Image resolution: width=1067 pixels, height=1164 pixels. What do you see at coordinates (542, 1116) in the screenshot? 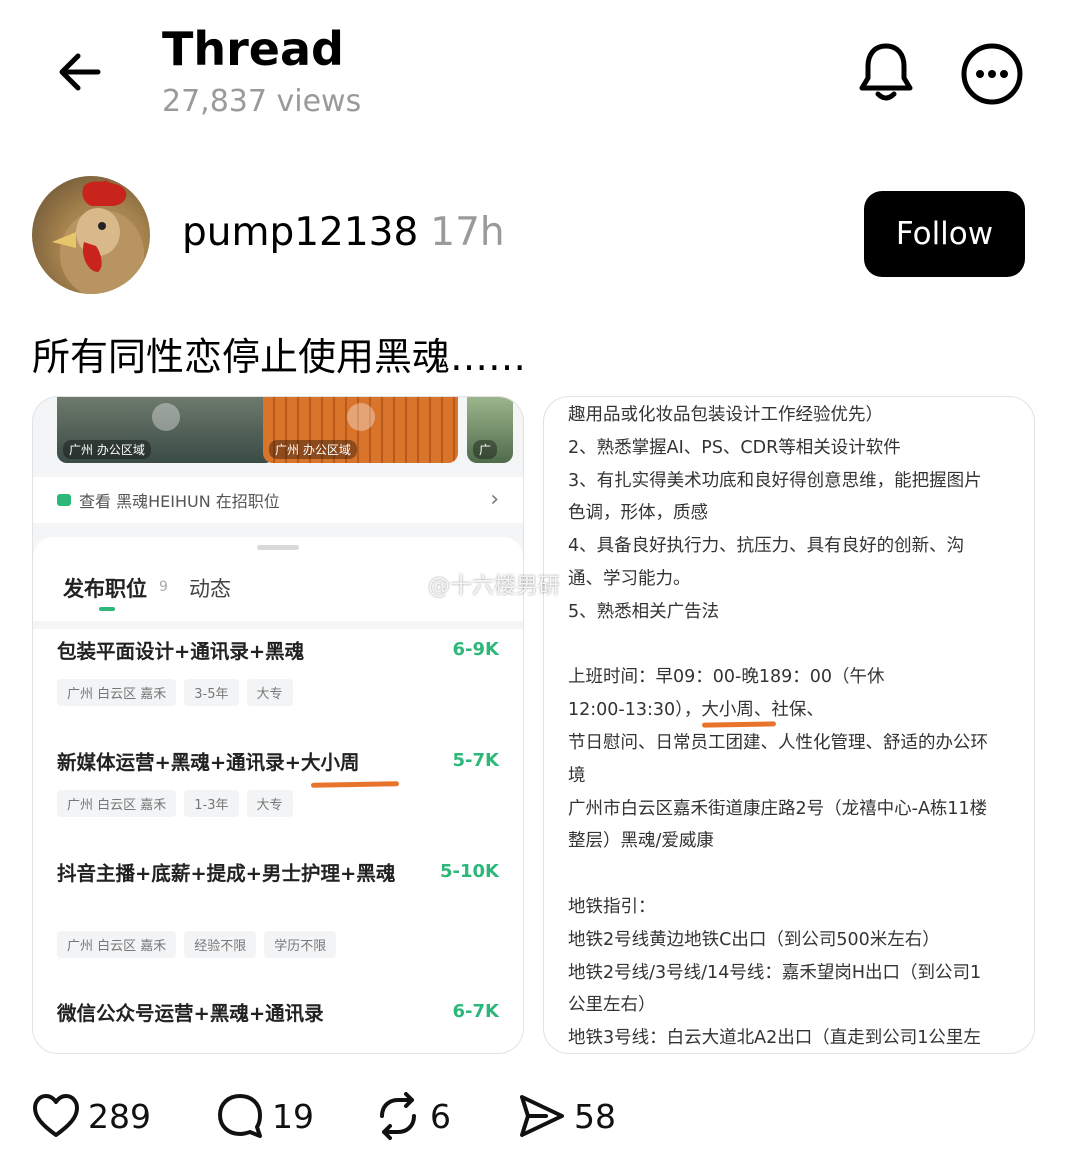
I see `share-icon` at bounding box center [542, 1116].